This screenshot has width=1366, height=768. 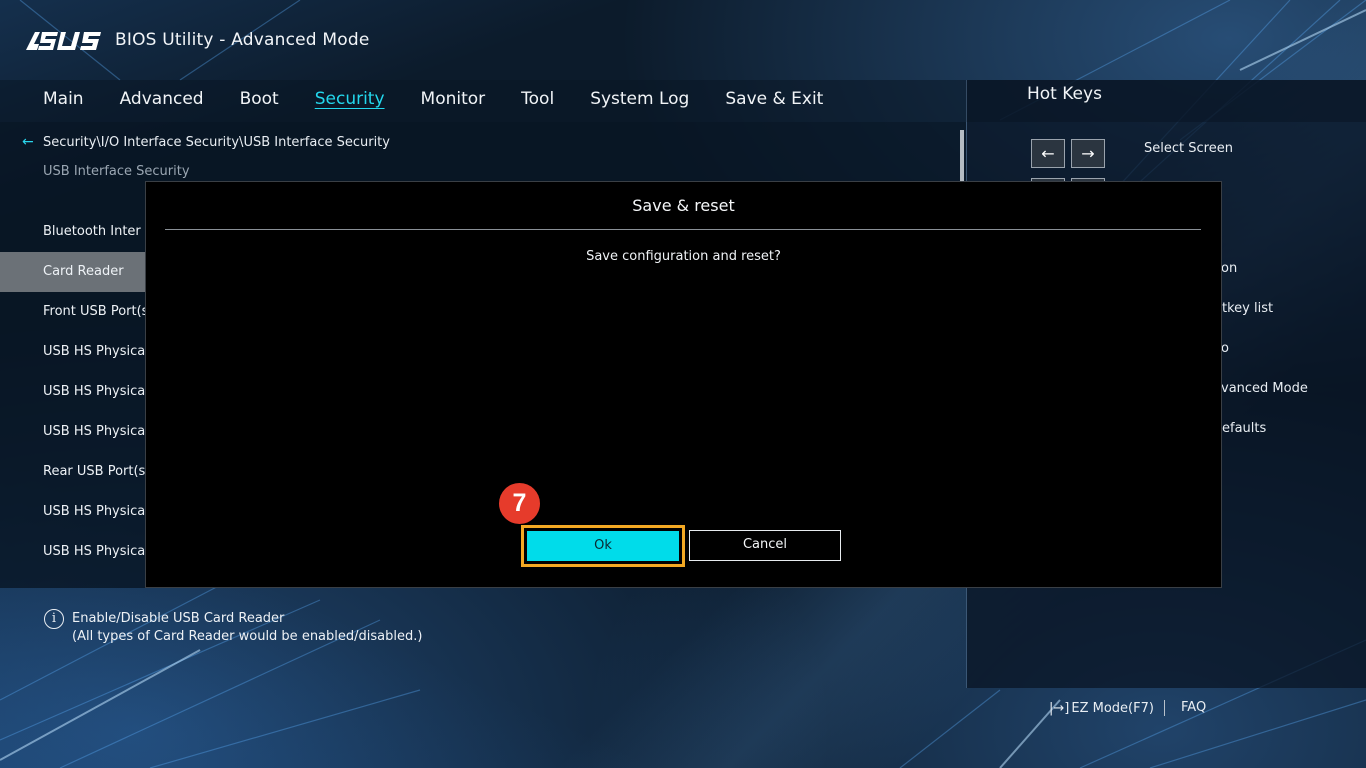 What do you see at coordinates (75, 552) in the screenshot?
I see `setting-usb-hs-physical-5: USB HS Physica` at bounding box center [75, 552].